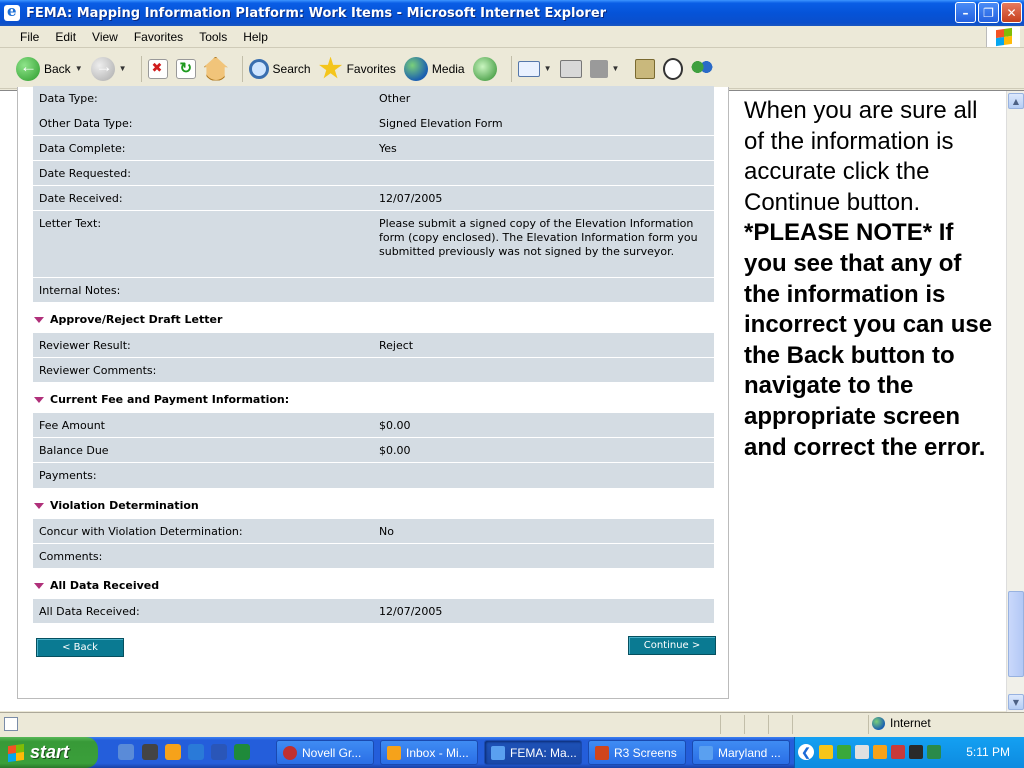  Describe the element at coordinates (965, 12) in the screenshot. I see `minimize-button: –` at that location.